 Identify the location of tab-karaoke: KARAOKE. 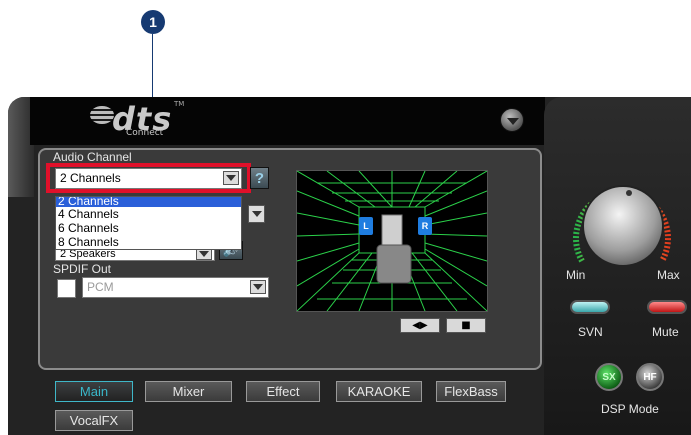
(379, 391).